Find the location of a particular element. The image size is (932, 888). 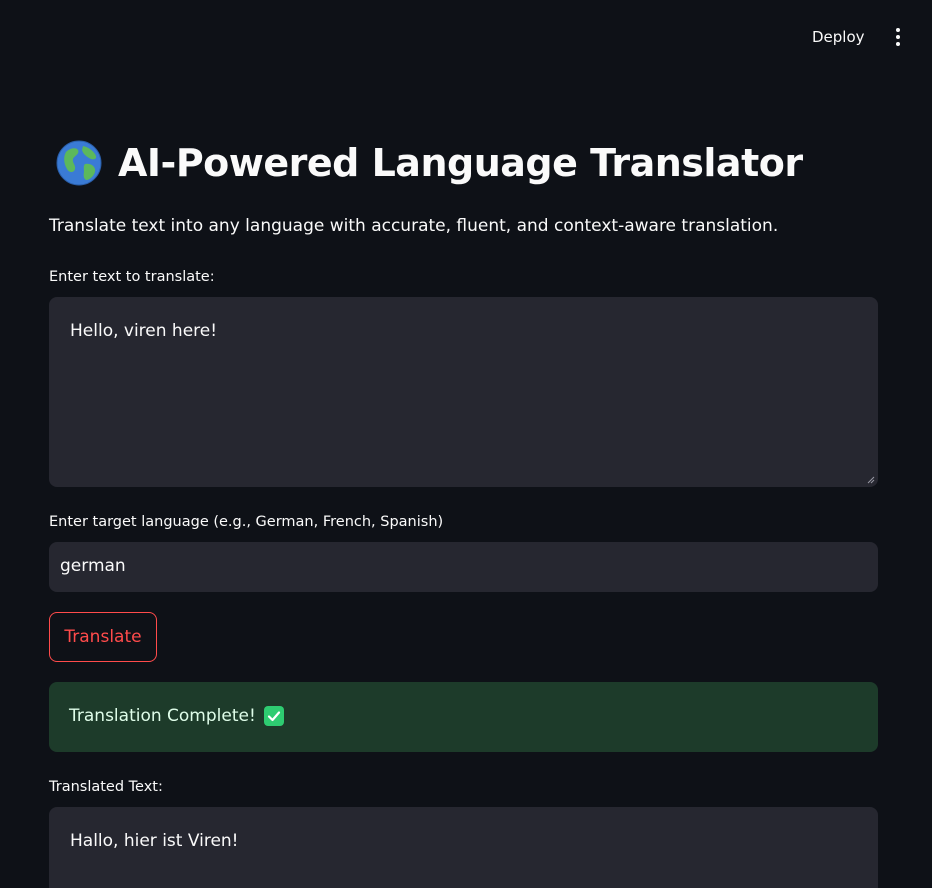

app-header: Deploy is located at coordinates (466, 36).